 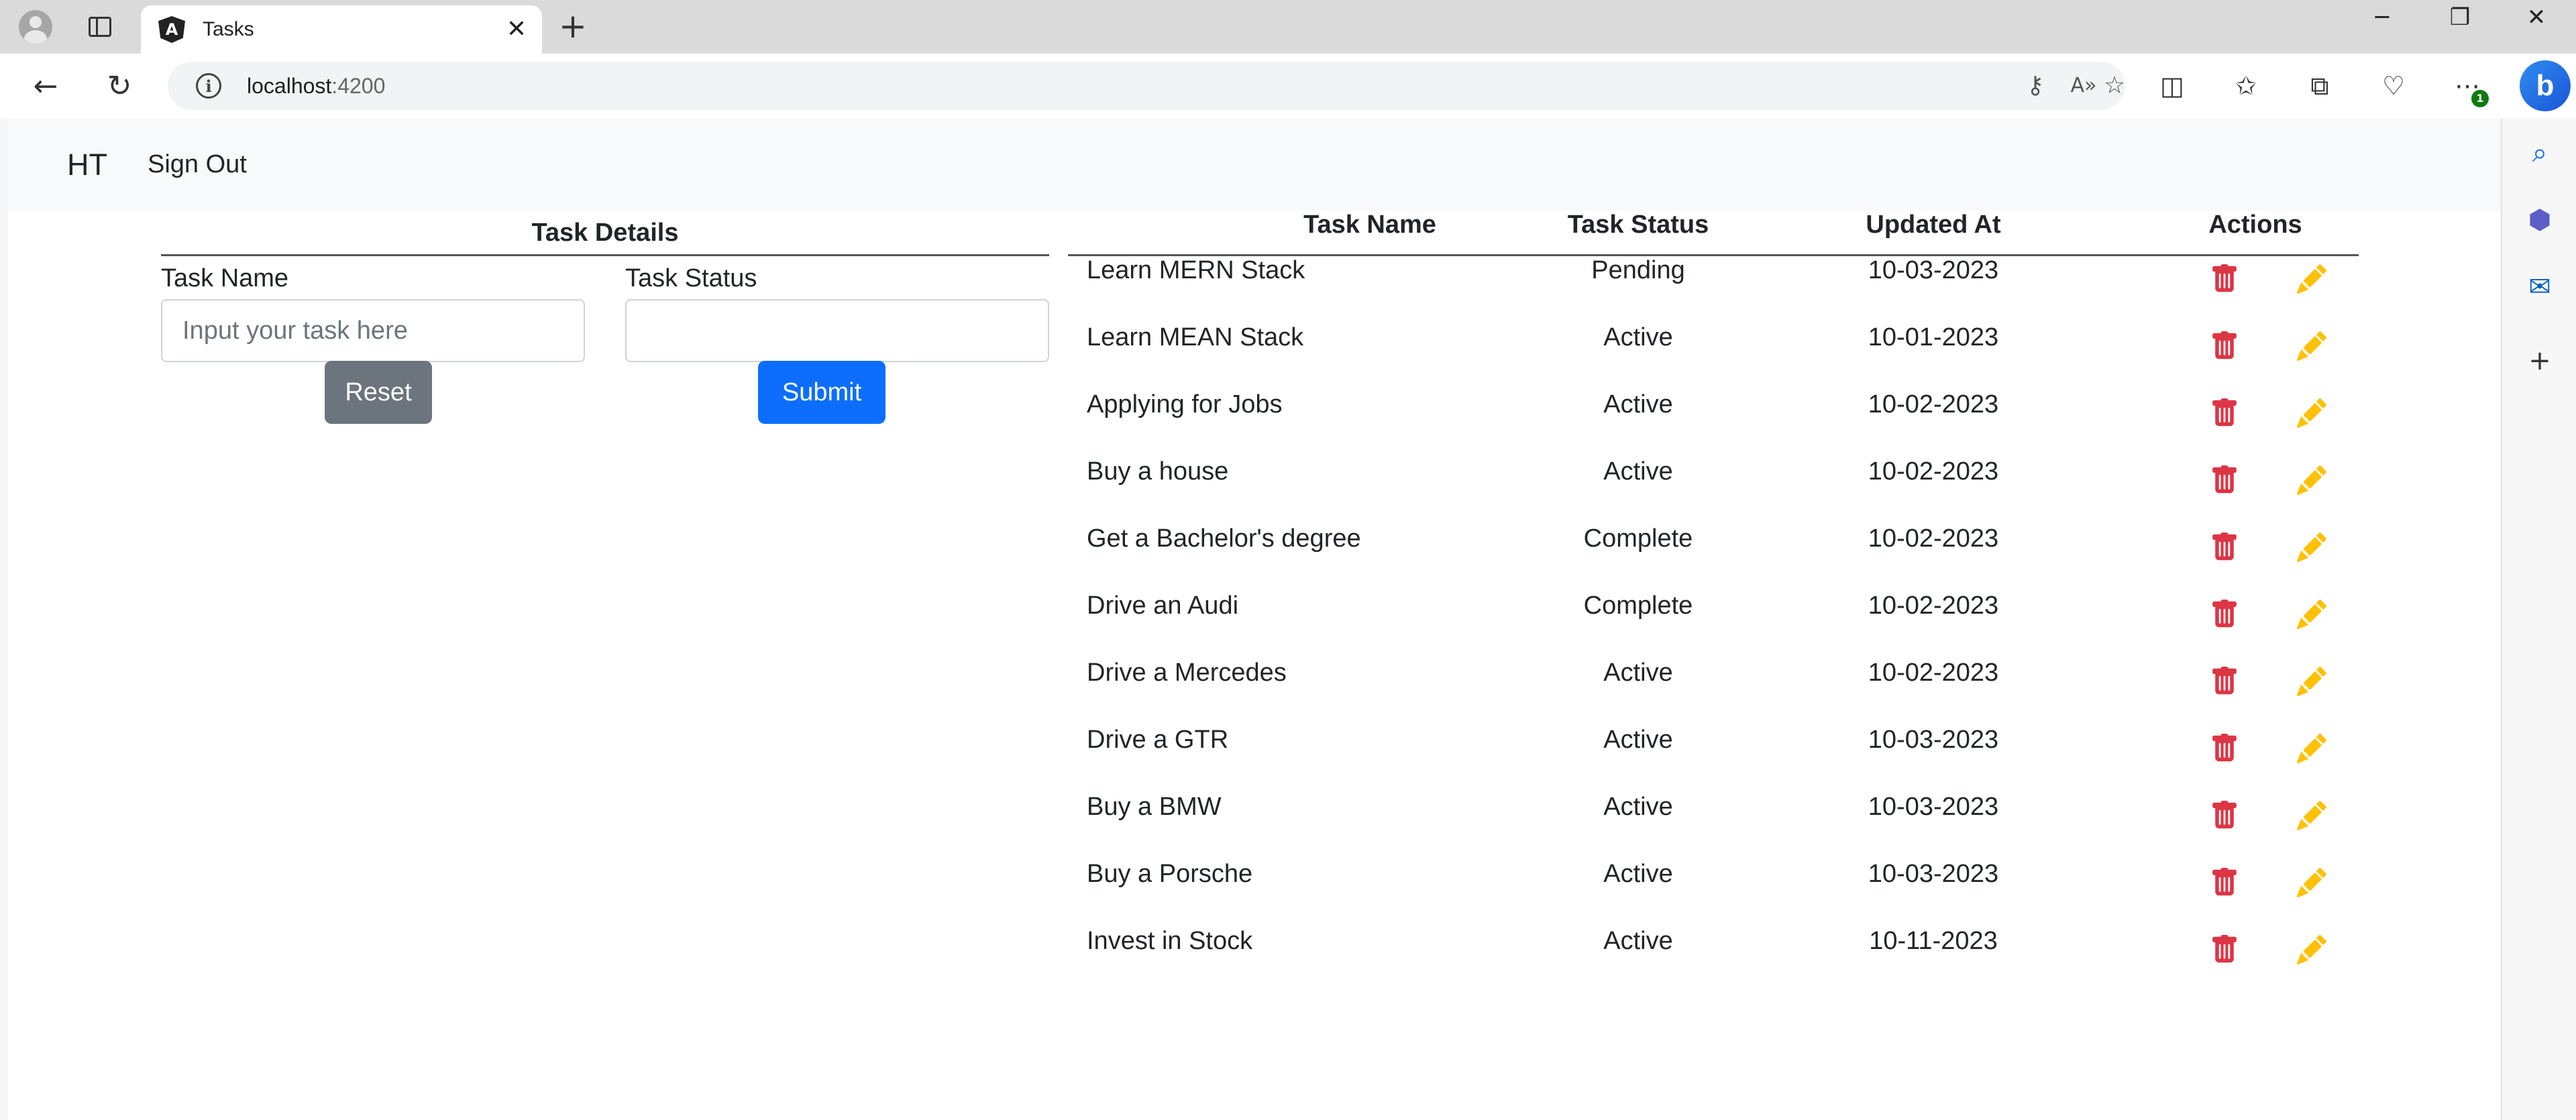 What do you see at coordinates (1170, 941) in the screenshot?
I see `task-name-cell: Invest in Stock` at bounding box center [1170, 941].